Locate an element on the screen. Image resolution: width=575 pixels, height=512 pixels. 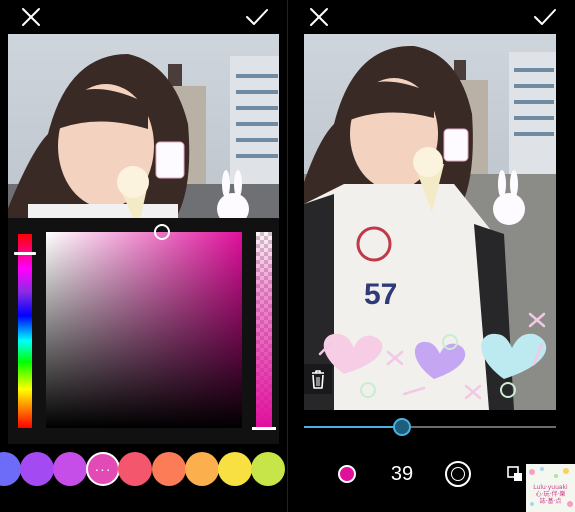
opacity-slider is located at coordinates (264, 330).